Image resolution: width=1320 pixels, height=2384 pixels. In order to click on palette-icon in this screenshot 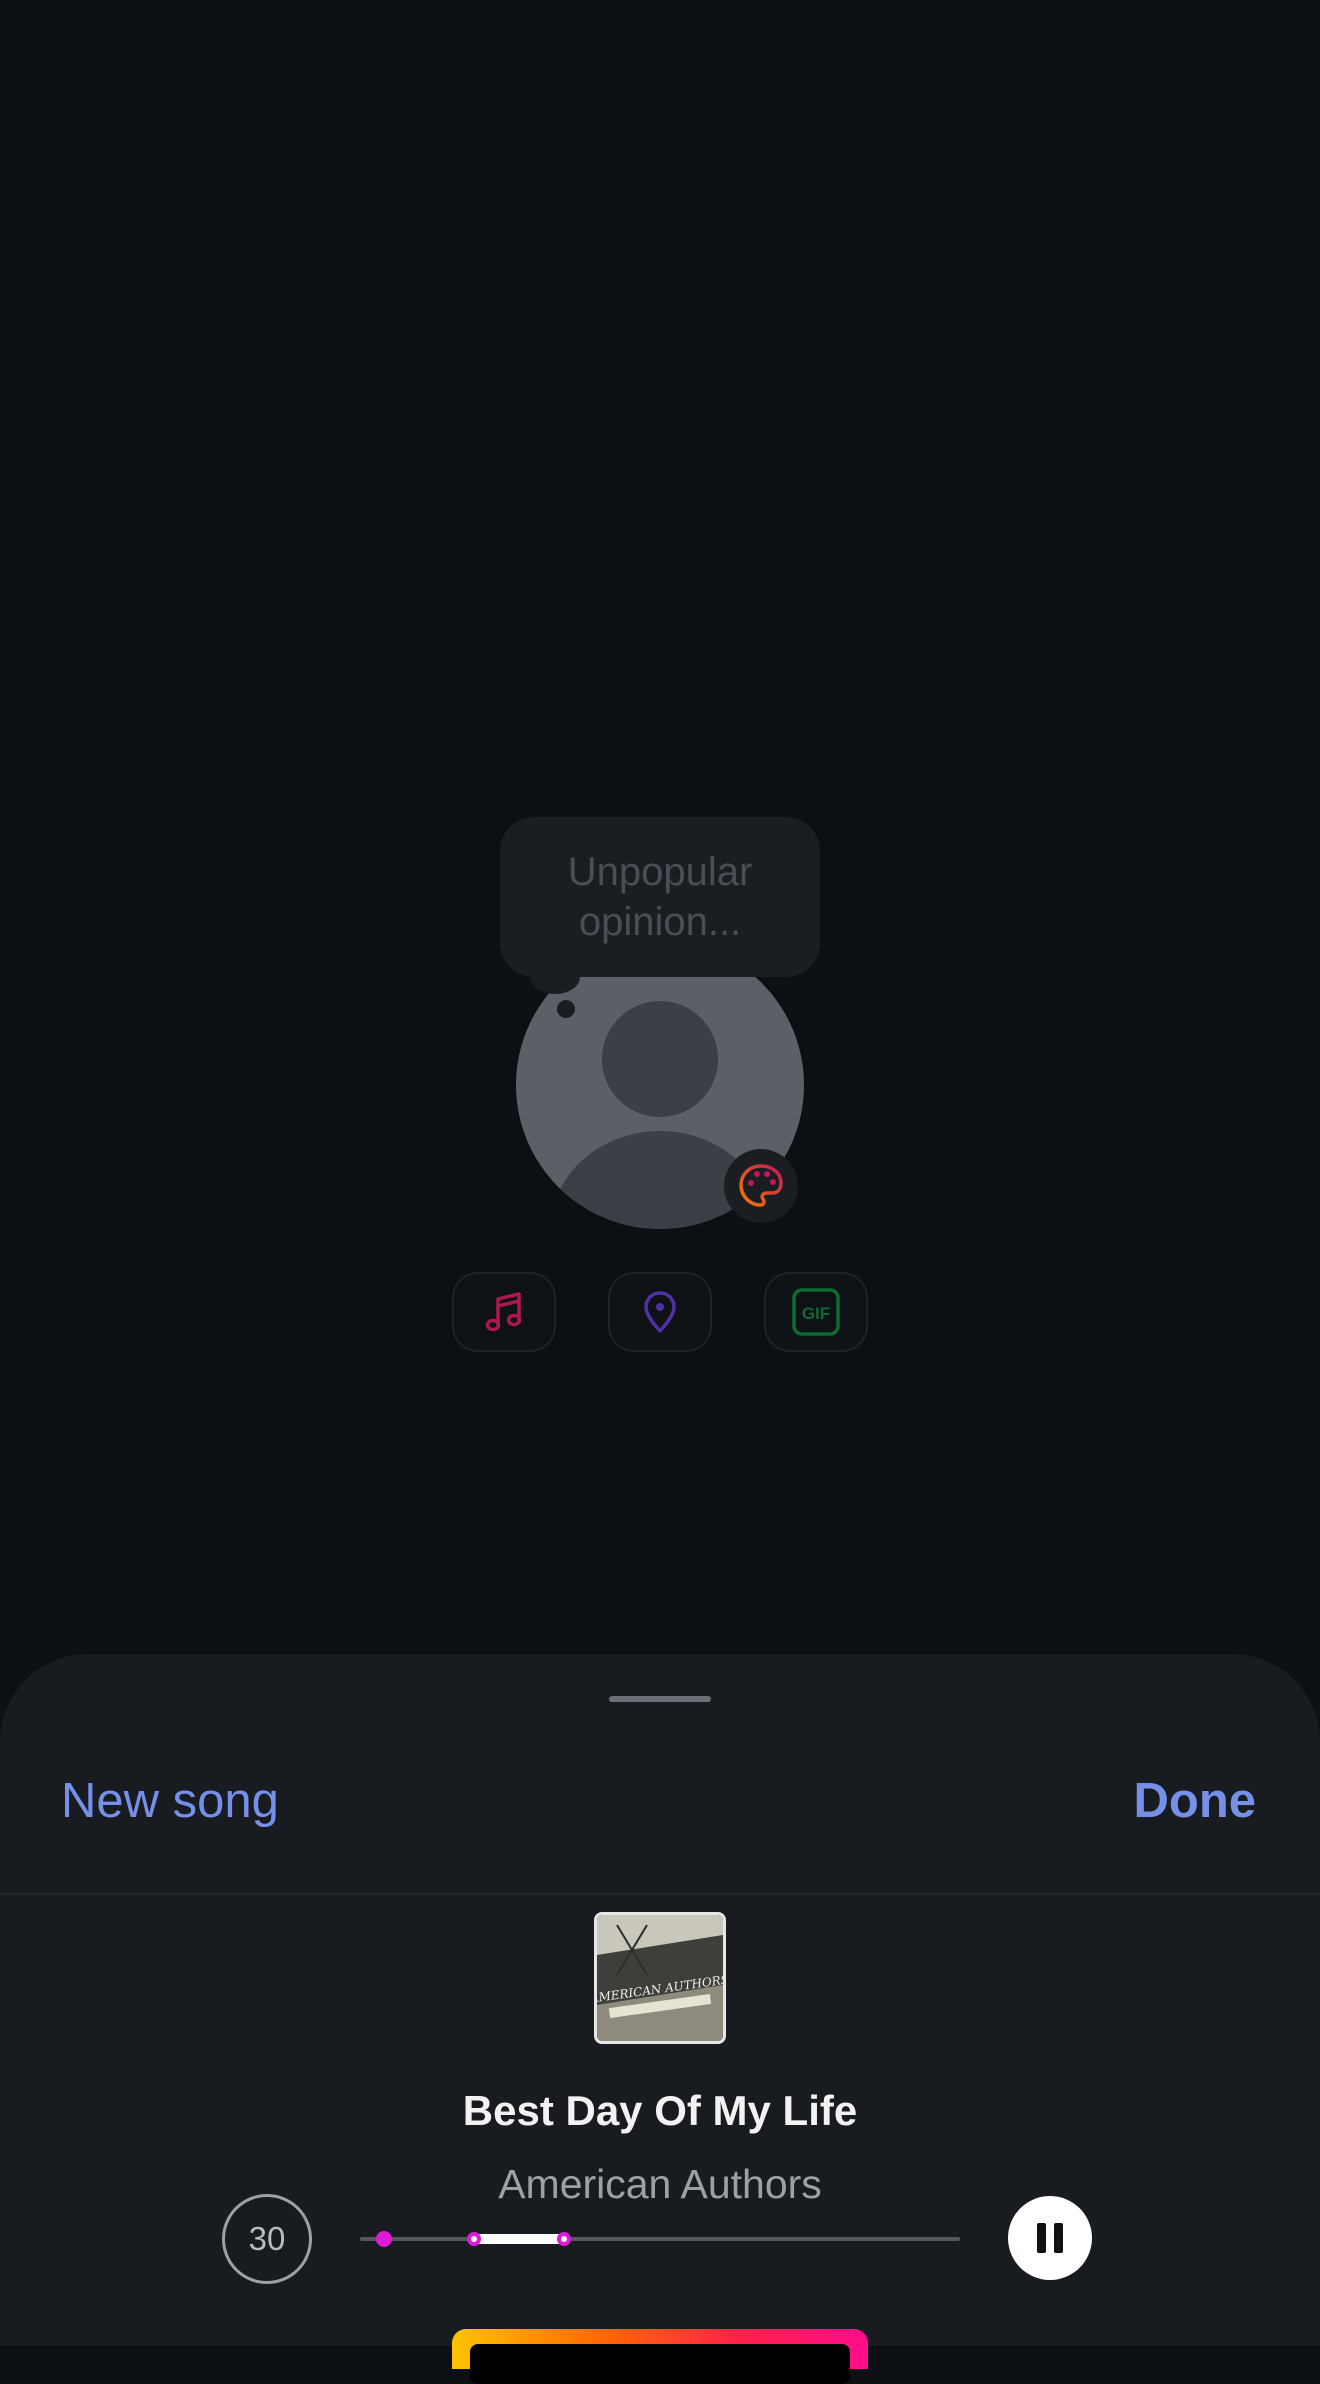, I will do `click(761, 1185)`.